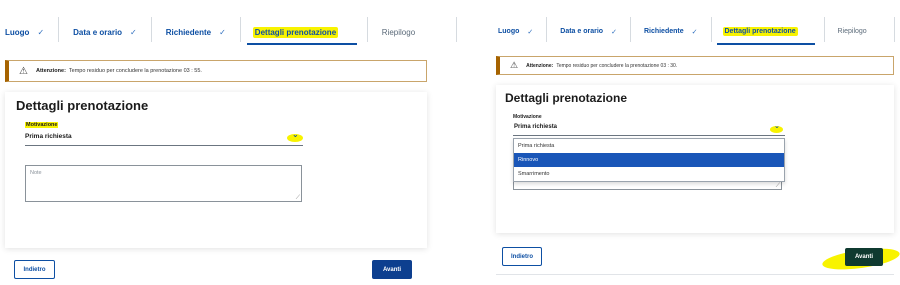 This screenshot has width=900, height=285. Describe the element at coordinates (163, 183) in the screenshot. I see `note-textarea: Note ⟋` at that location.